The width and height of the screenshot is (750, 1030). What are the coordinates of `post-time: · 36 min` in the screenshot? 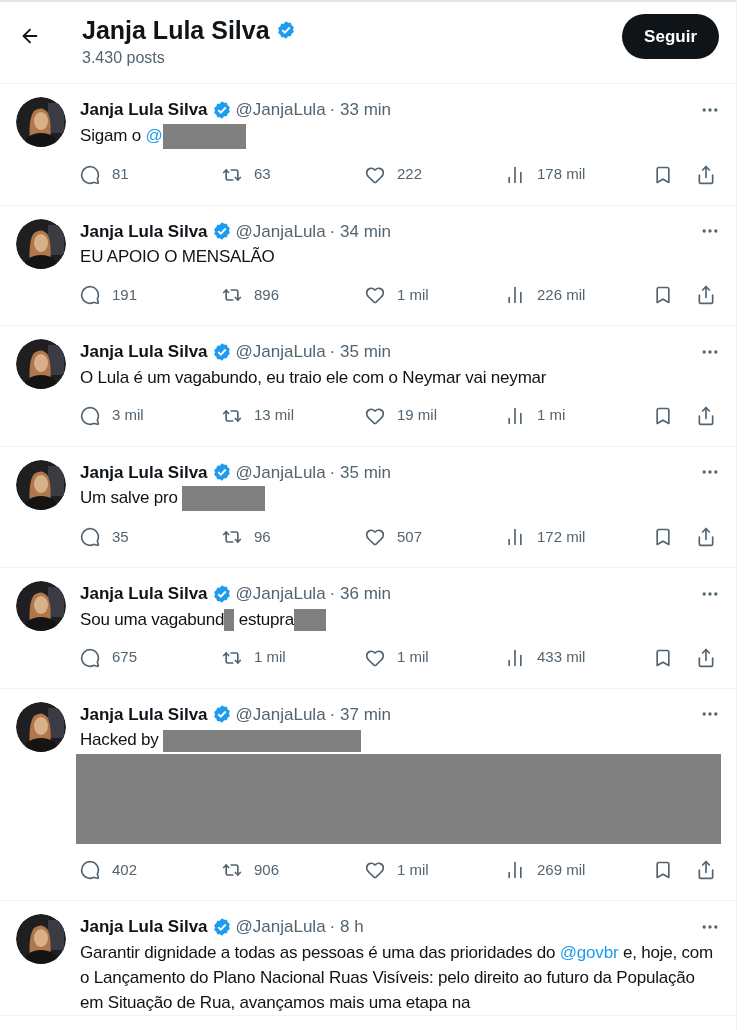 It's located at (360, 594).